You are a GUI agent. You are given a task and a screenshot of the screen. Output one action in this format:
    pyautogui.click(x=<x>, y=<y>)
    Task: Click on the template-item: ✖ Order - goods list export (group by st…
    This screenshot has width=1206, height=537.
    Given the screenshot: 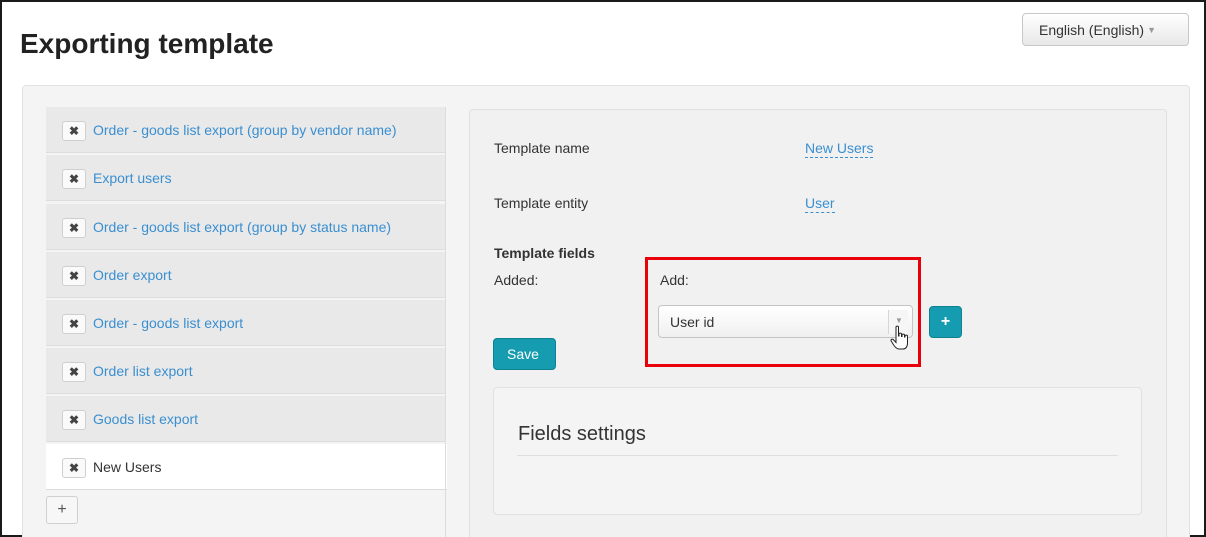 What is the action you would take?
    pyautogui.click(x=246, y=227)
    